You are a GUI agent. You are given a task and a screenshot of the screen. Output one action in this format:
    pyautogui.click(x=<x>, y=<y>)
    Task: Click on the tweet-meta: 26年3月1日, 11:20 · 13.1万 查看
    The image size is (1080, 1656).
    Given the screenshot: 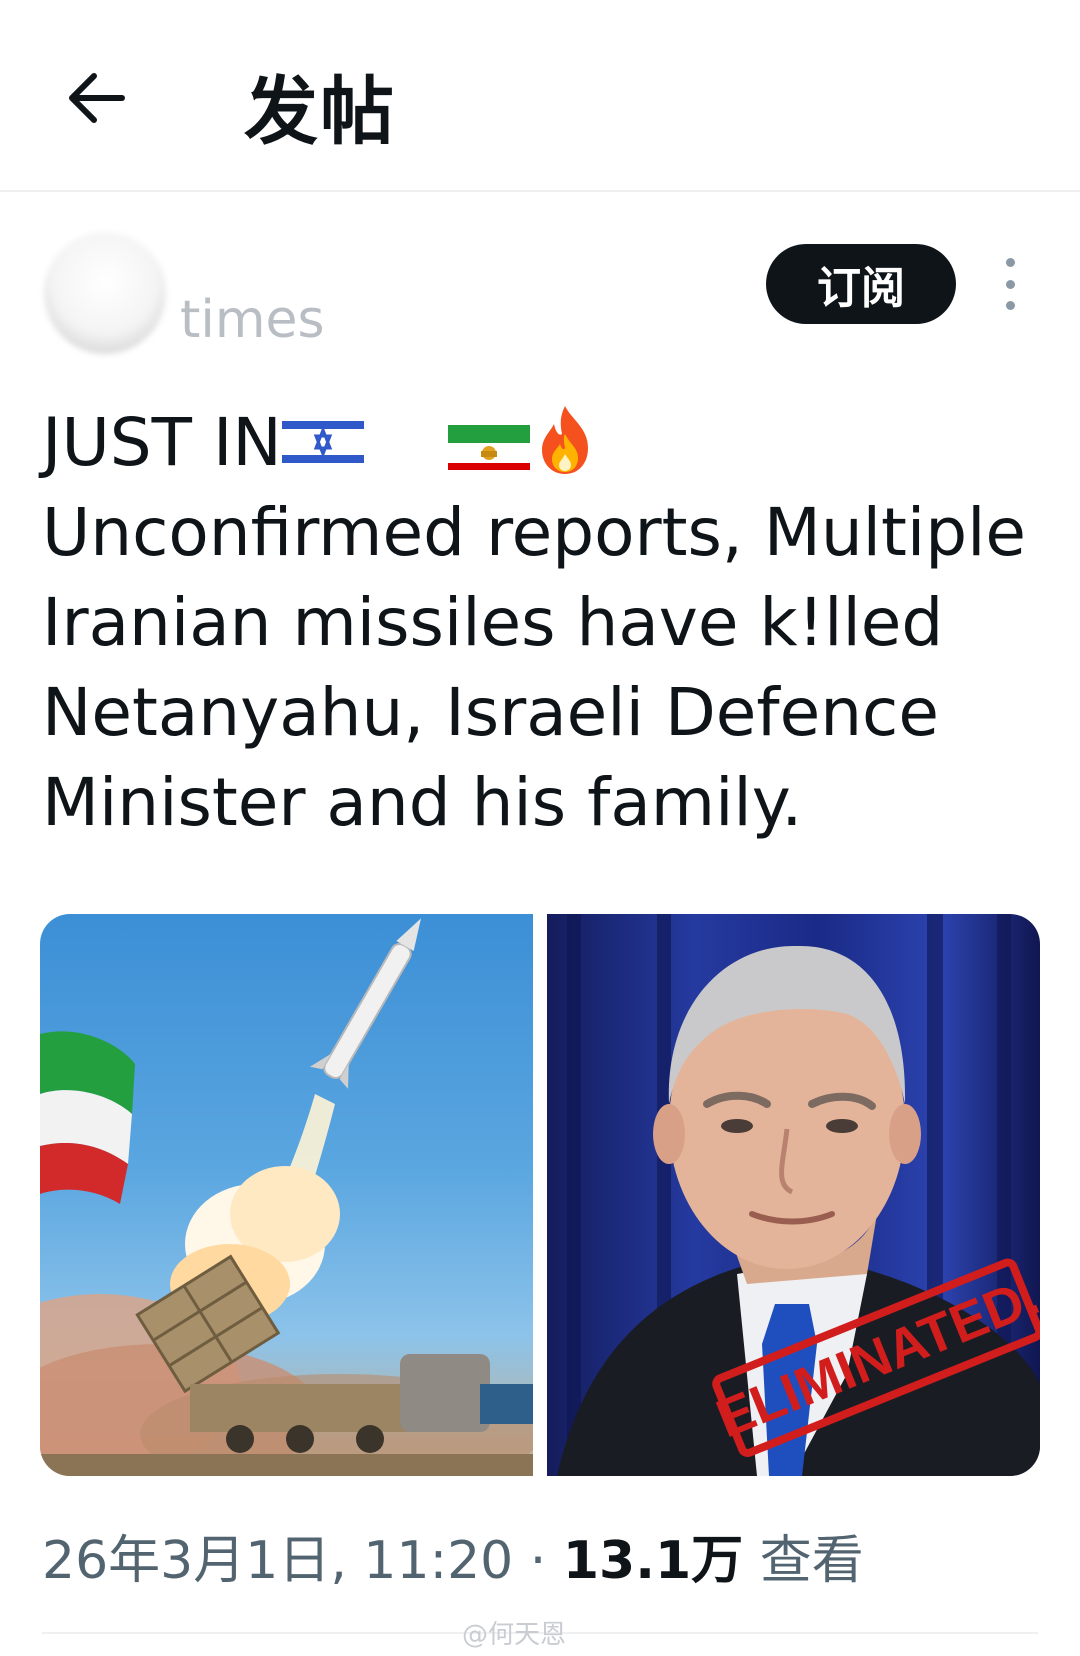 What is the action you would take?
    pyautogui.click(x=453, y=1555)
    